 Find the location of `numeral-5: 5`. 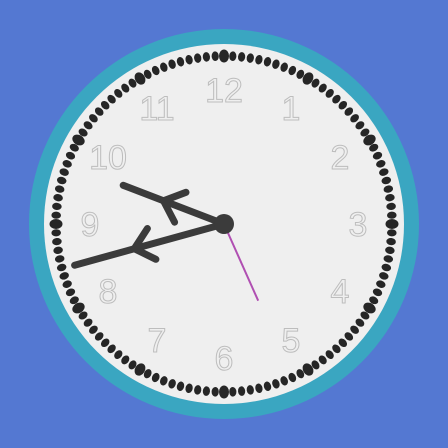

numeral-5: 5 is located at coordinates (291, 341).